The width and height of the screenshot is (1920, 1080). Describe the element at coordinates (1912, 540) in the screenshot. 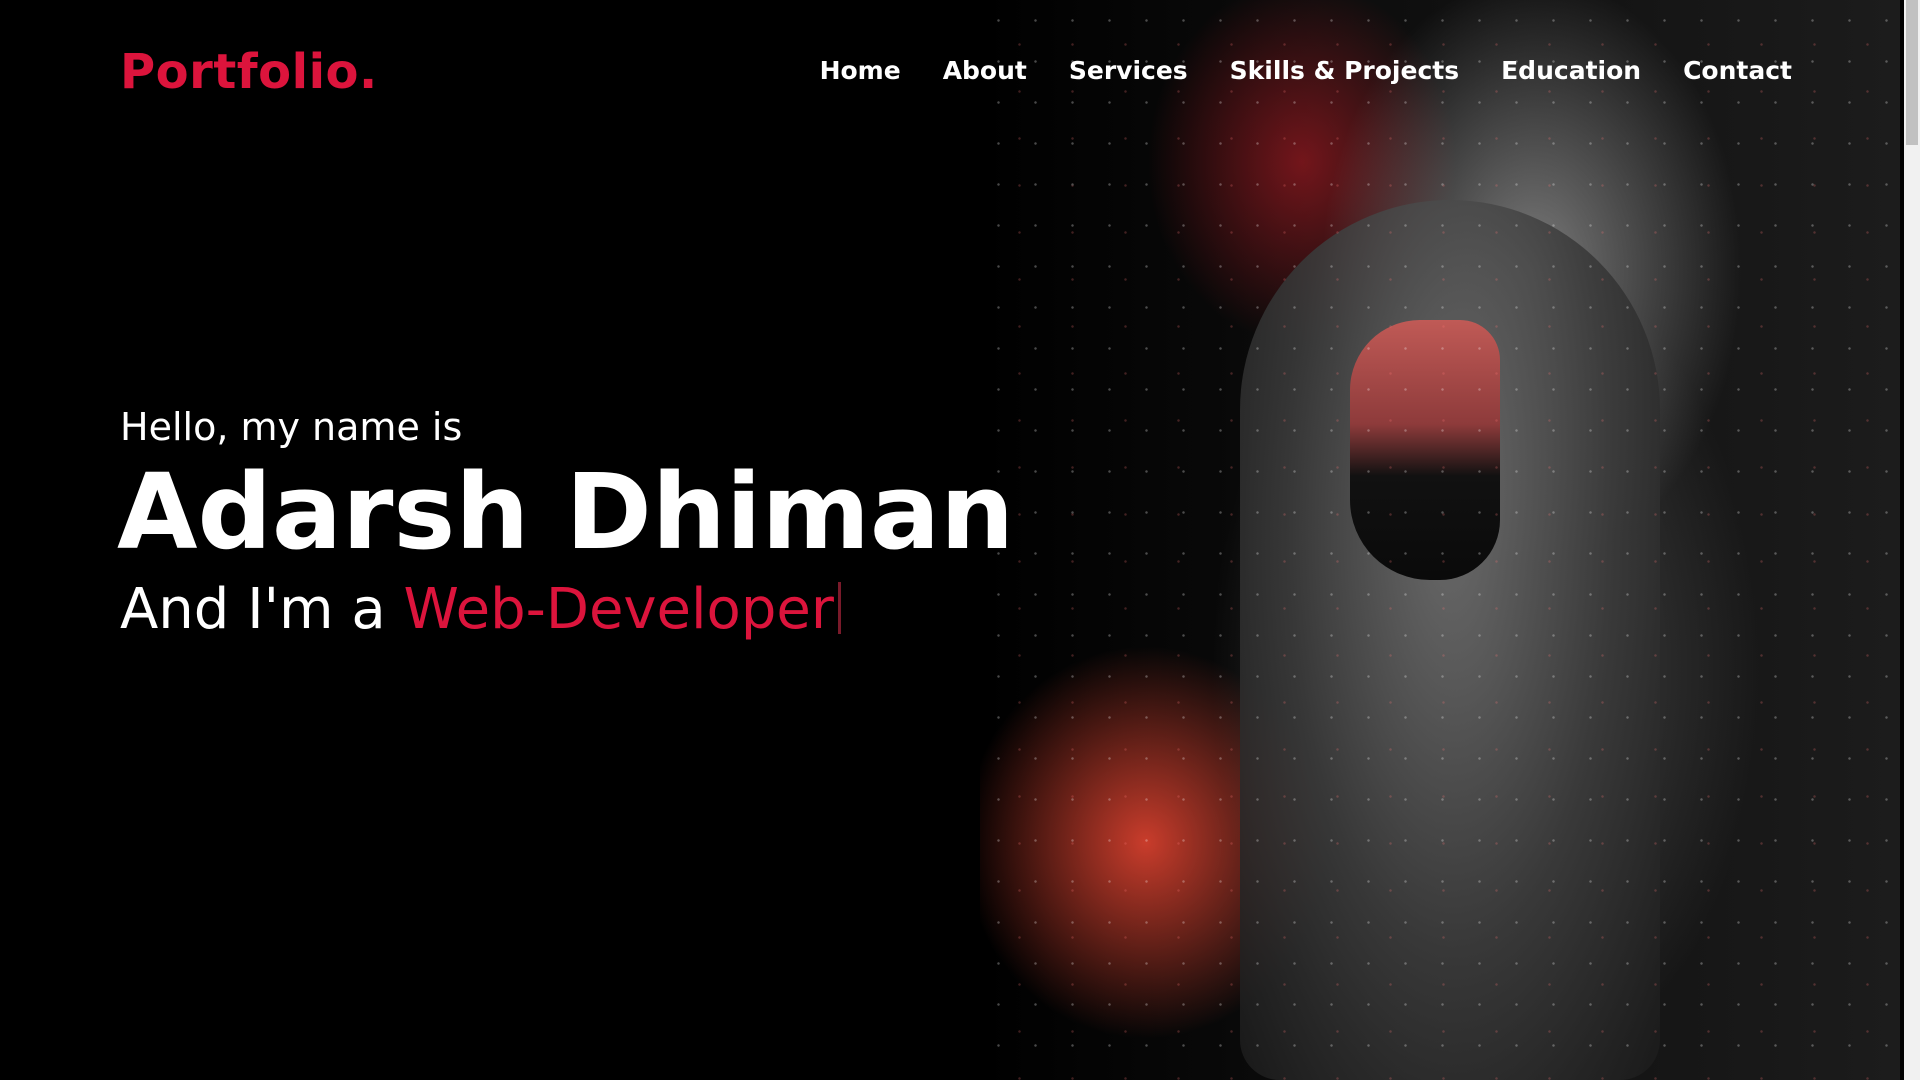

I see `scrollbar` at that location.